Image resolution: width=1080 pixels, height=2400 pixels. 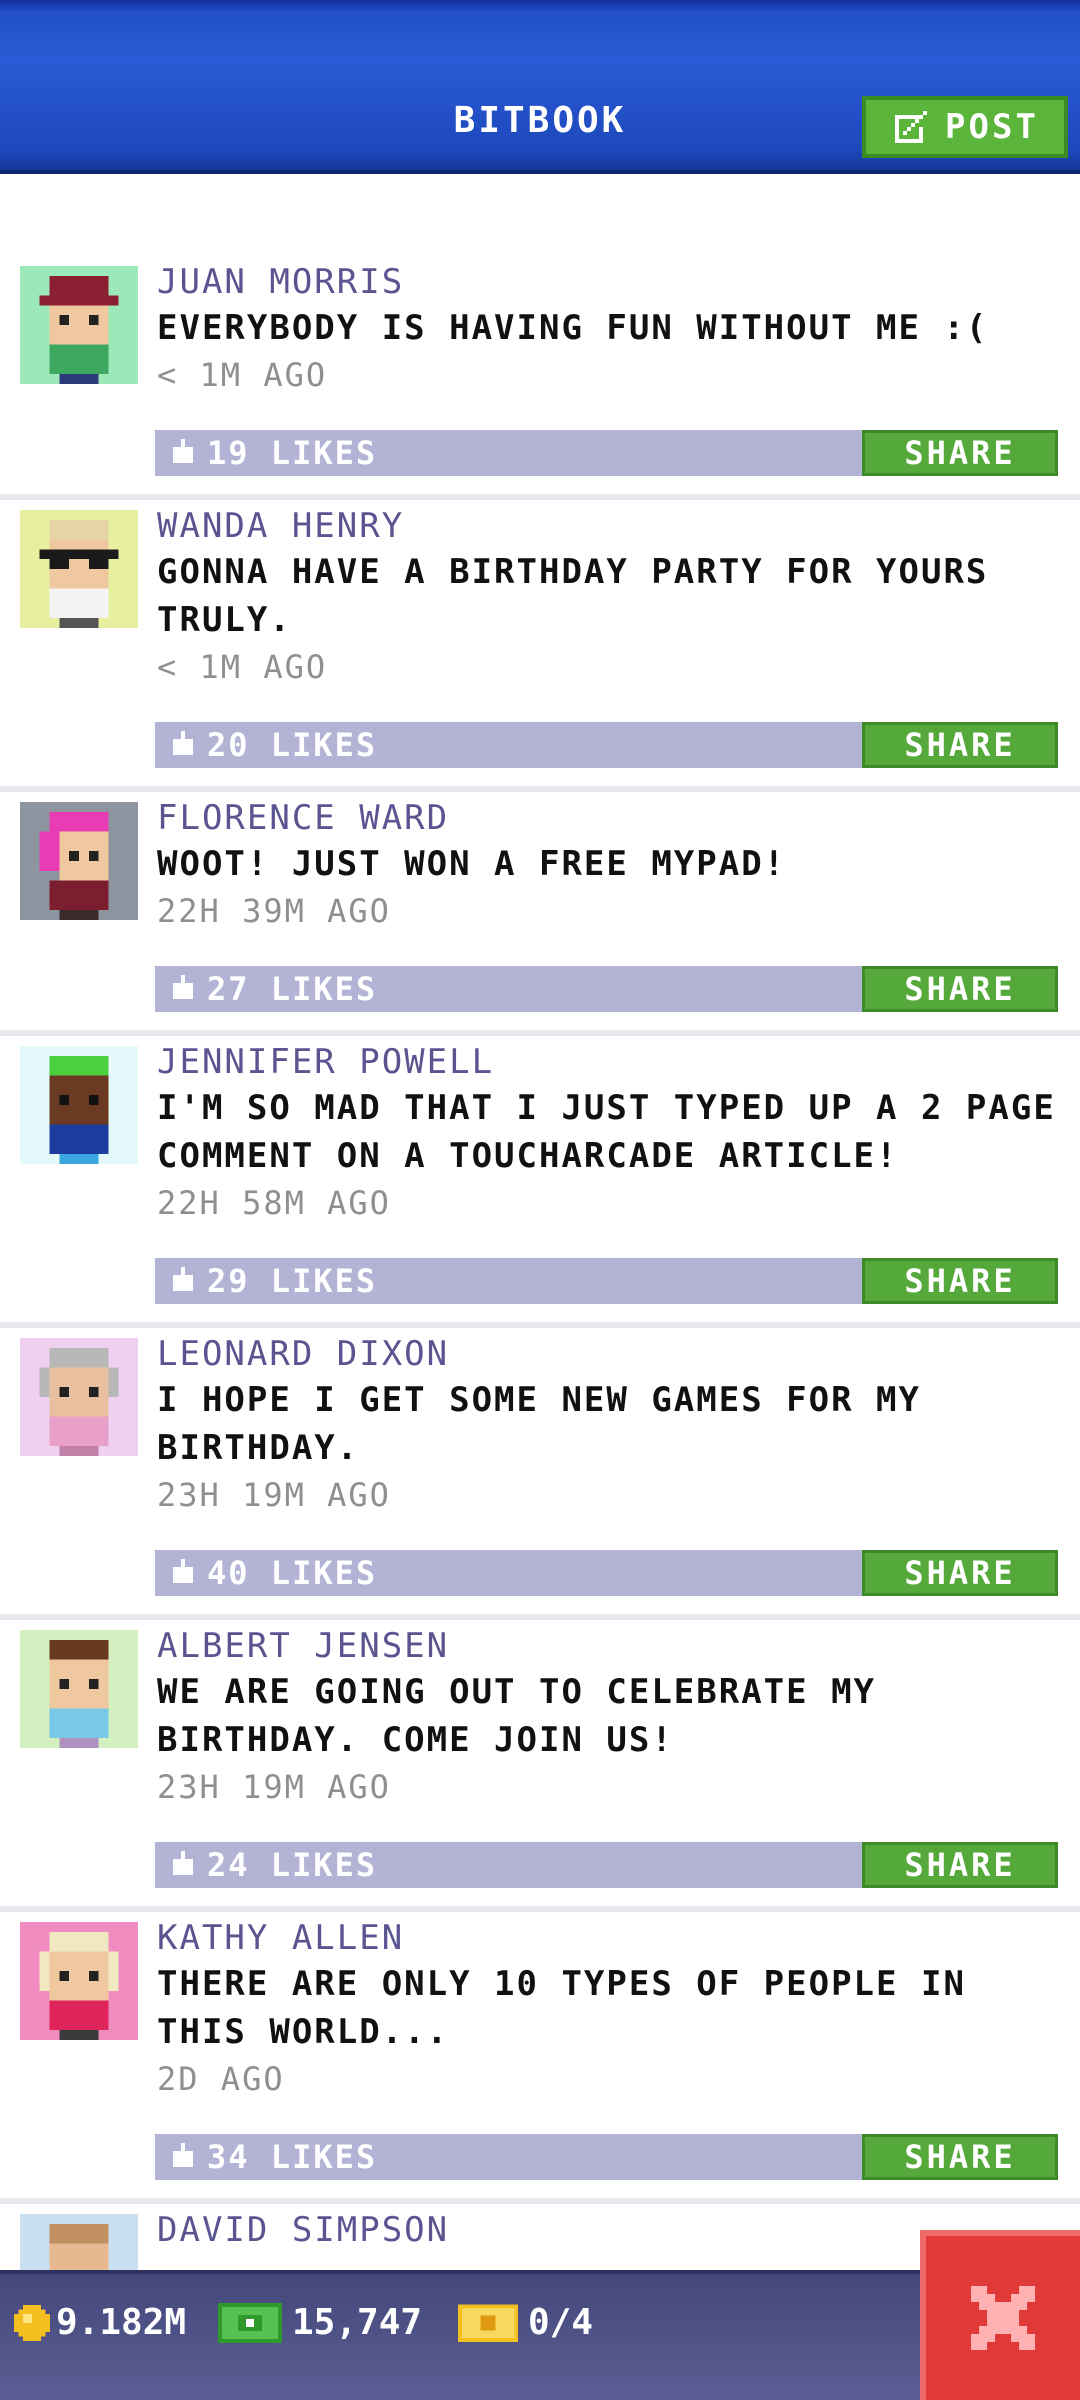 I want to click on edit-icon, so click(x=911, y=127).